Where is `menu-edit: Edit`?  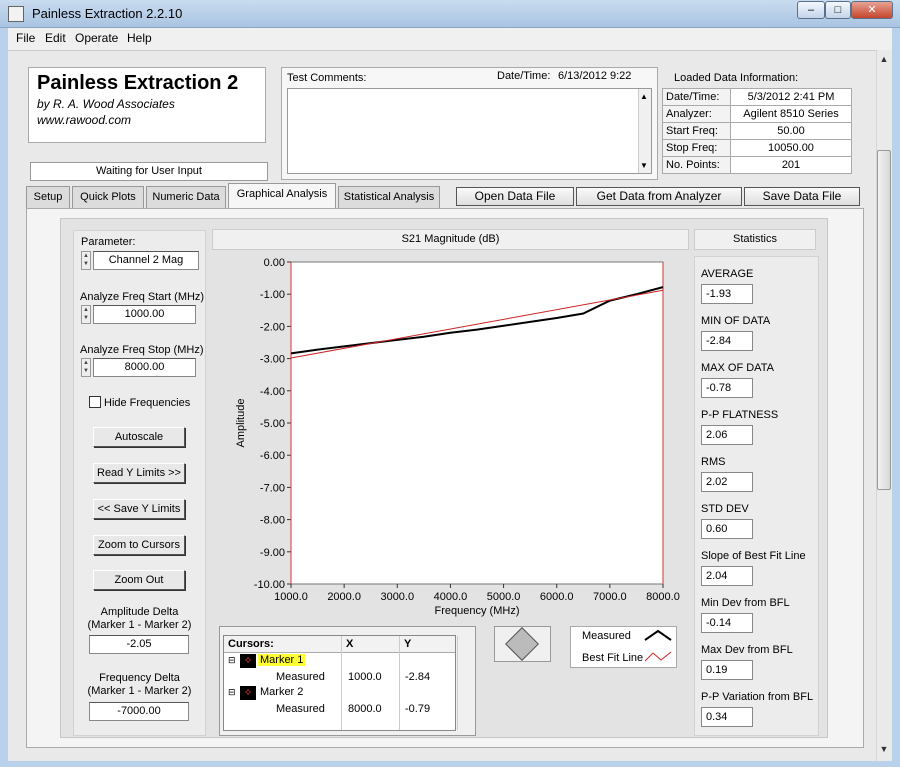 menu-edit: Edit is located at coordinates (55, 38).